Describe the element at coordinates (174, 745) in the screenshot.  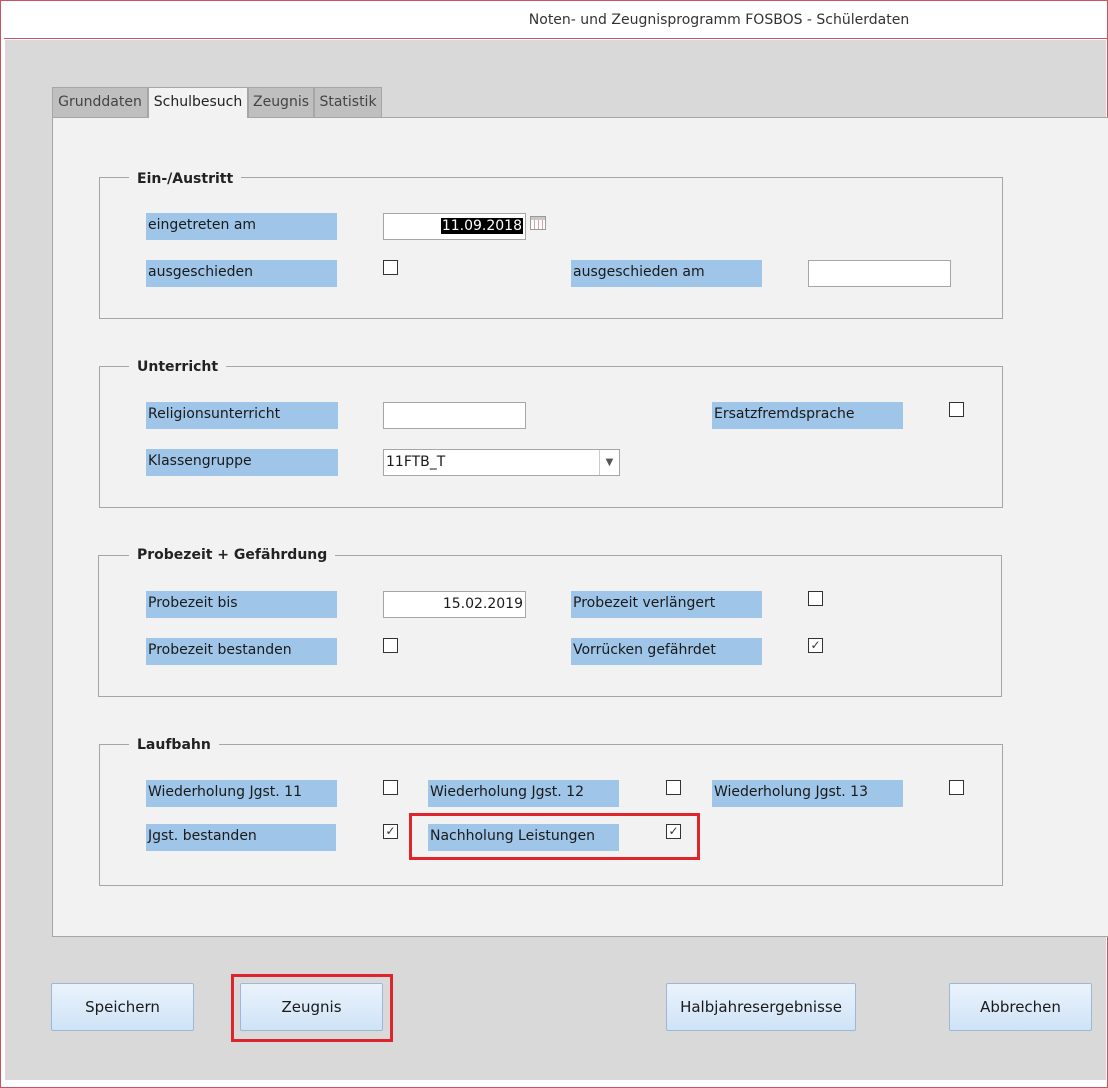
I see `group-title-laufbahn: Laufbahn` at that location.